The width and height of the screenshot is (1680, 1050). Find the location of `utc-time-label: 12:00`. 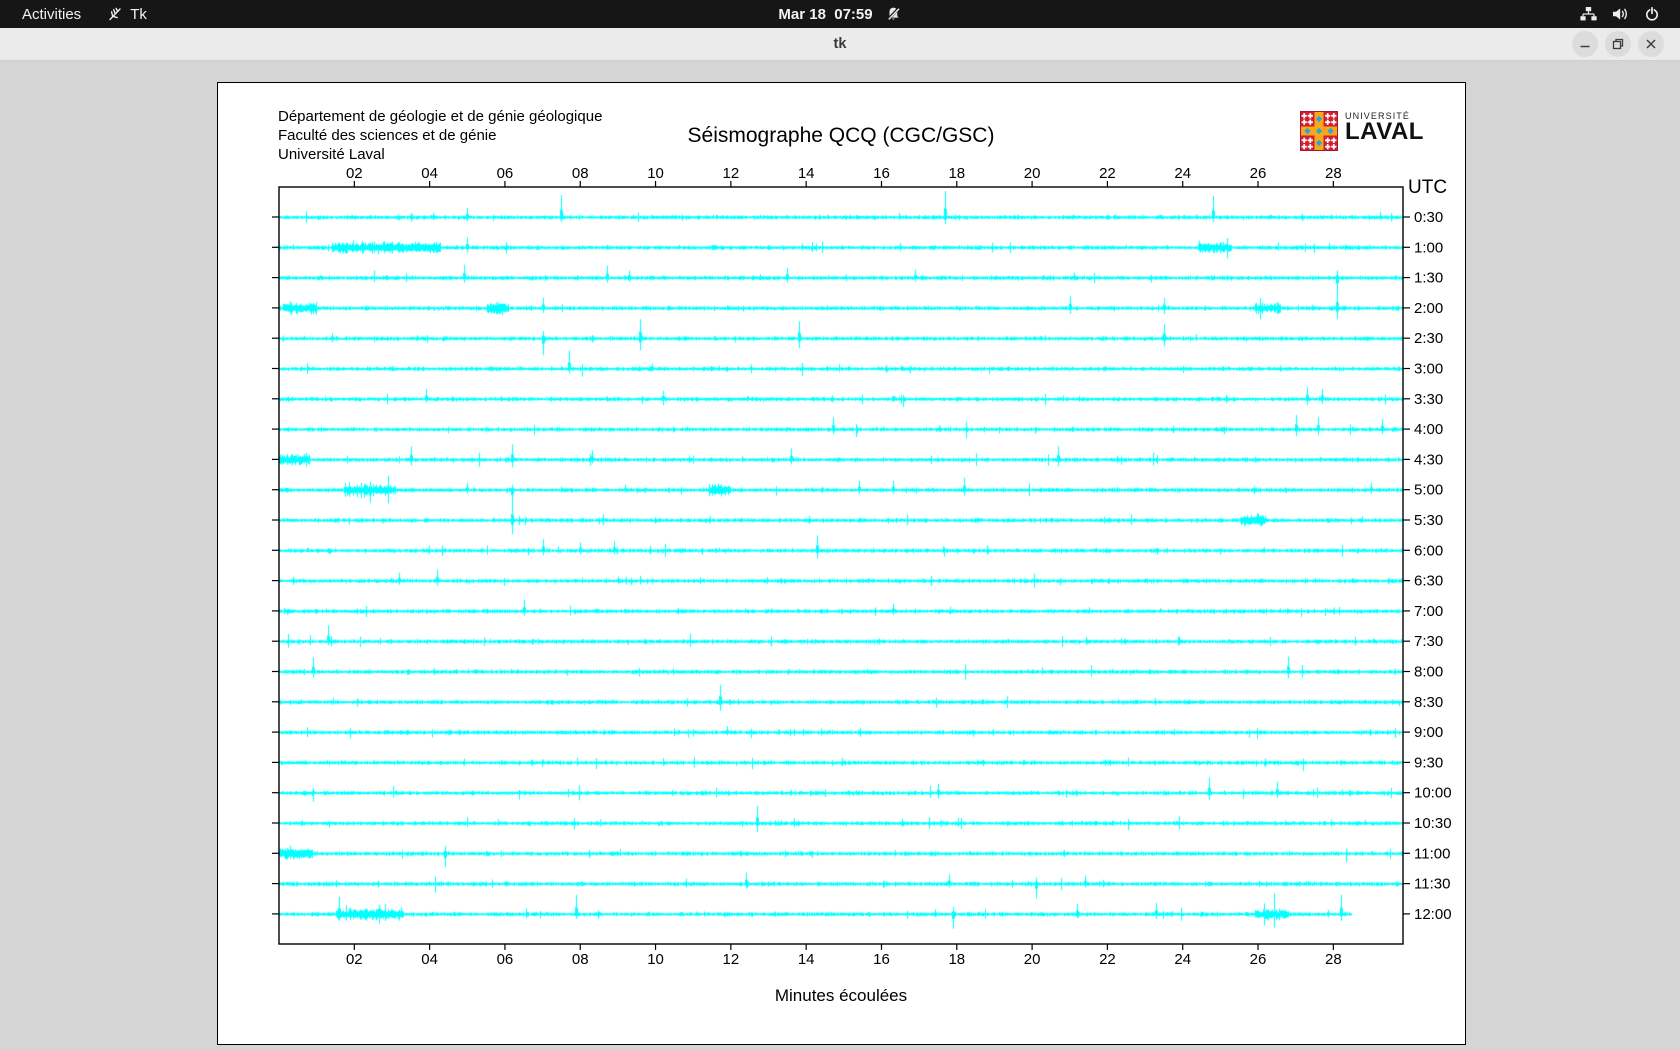

utc-time-label: 12:00 is located at coordinates (1433, 914).